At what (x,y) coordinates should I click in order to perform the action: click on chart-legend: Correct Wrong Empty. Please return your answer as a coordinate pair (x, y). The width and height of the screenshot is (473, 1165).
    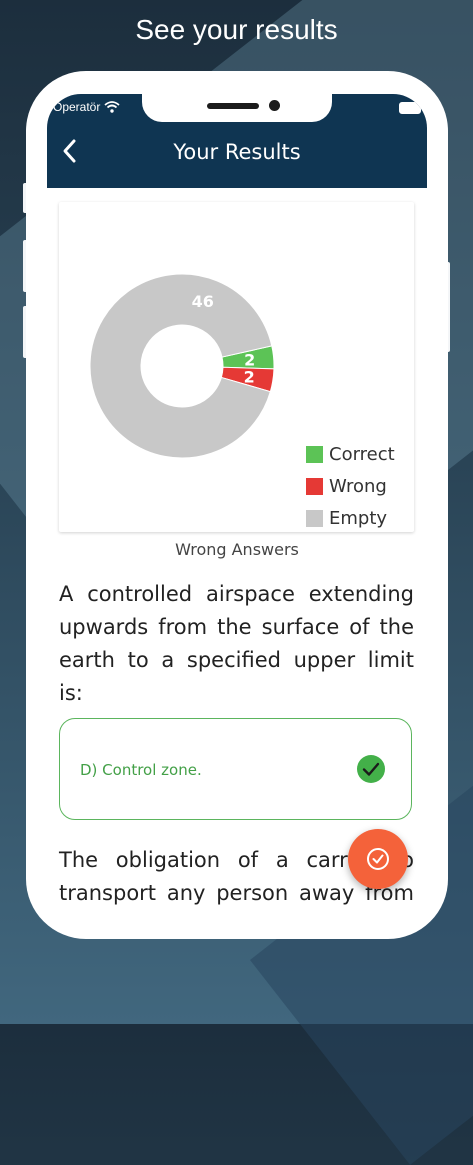
    Looking at the image, I should click on (350, 486).